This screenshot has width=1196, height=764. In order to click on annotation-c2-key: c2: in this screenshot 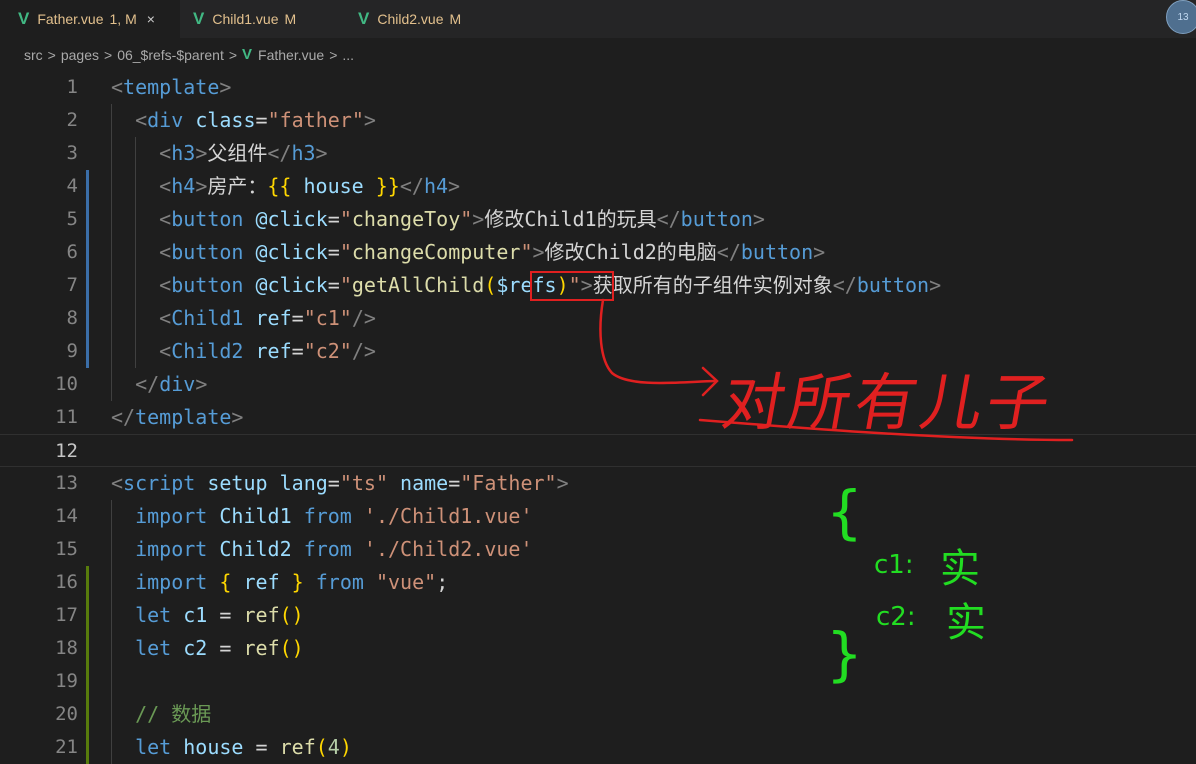, I will do `click(896, 617)`.